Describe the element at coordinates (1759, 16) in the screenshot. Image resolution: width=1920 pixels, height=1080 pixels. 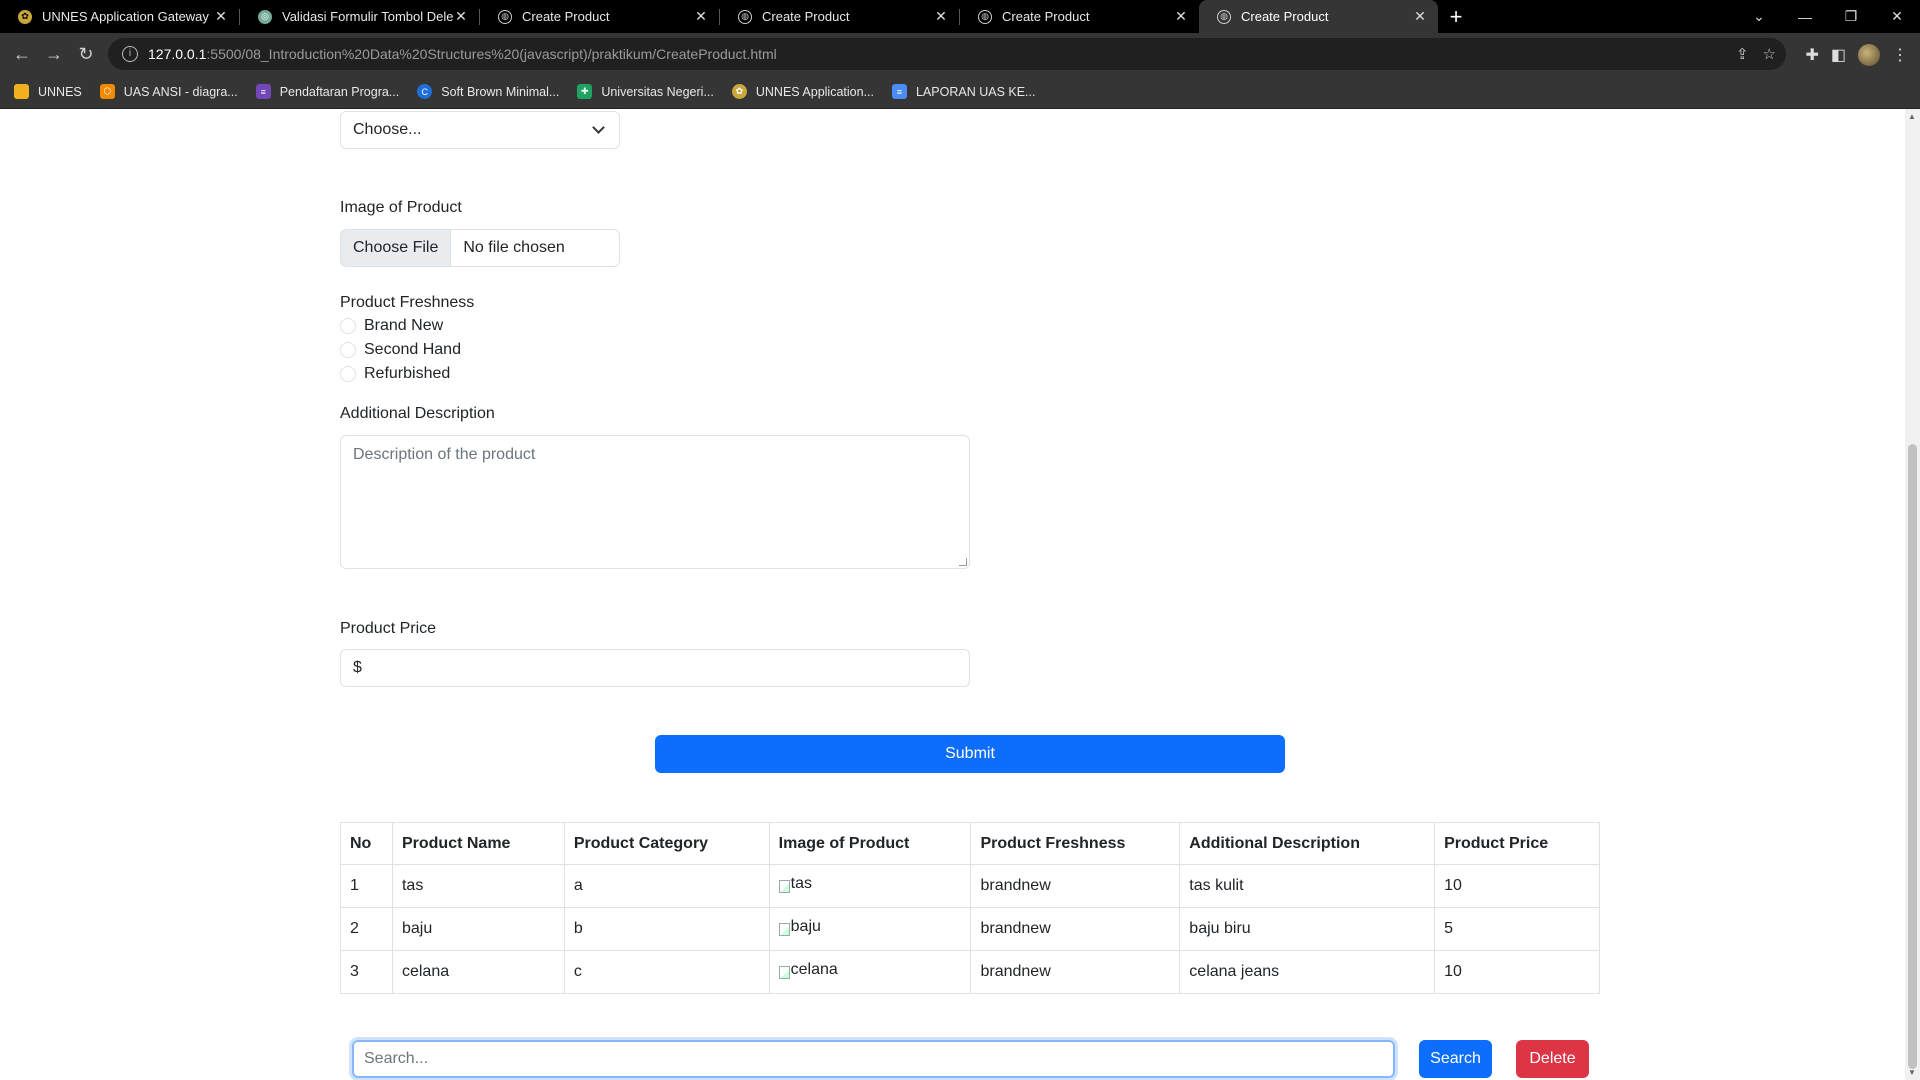
I see `tab-search-icon: ⌄` at that location.